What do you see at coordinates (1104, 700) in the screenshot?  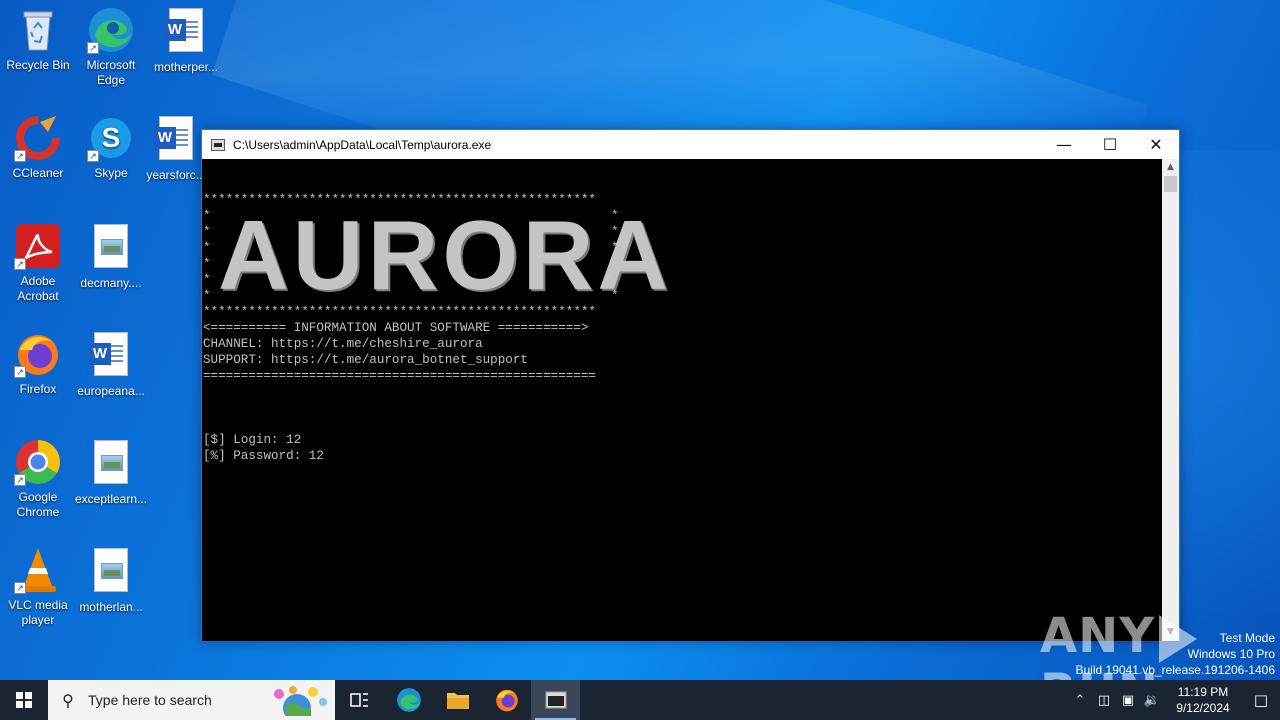 I see `device-icon: ◫` at bounding box center [1104, 700].